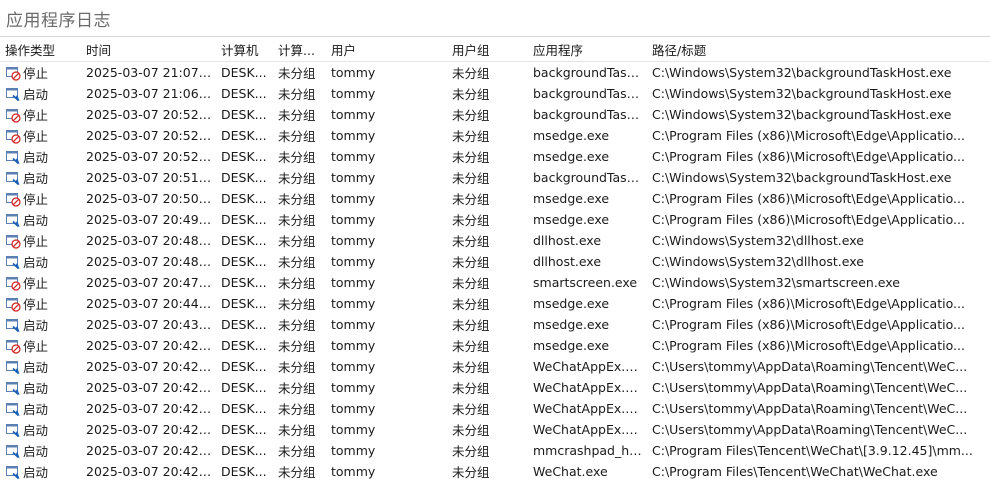 This screenshot has width=990, height=496. I want to click on column-header-path-title: 路径/标题, so click(818, 49).